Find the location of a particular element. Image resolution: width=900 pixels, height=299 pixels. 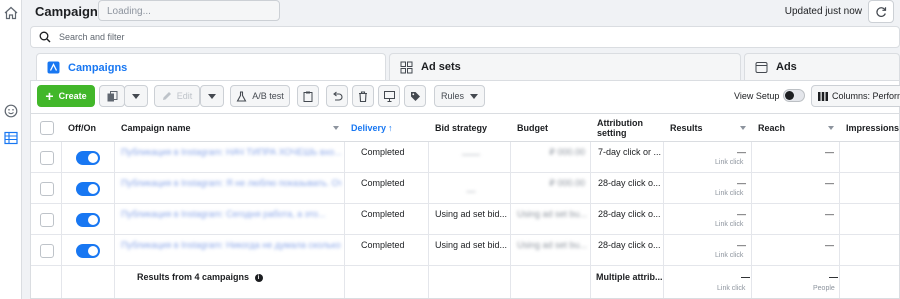

col-header-reach: Reach is located at coordinates (787, 128).